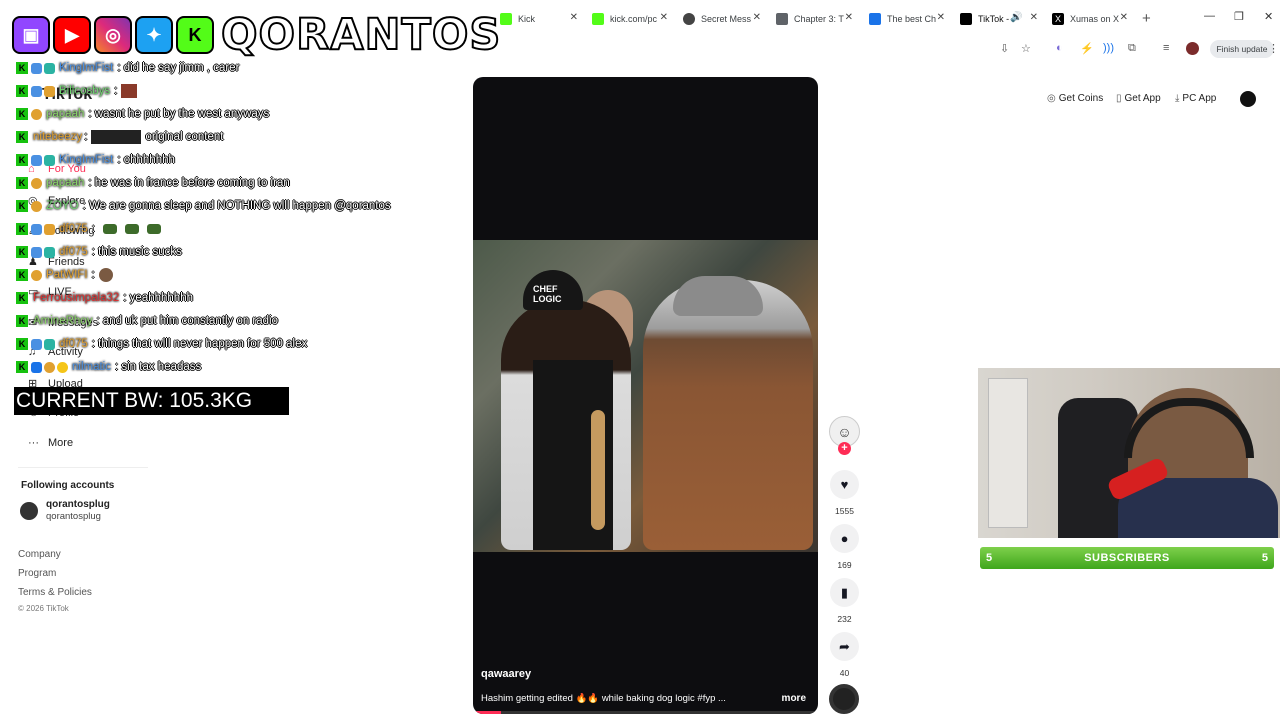  Describe the element at coordinates (65, 183) in the screenshot. I see `chat-username: papaah` at that location.